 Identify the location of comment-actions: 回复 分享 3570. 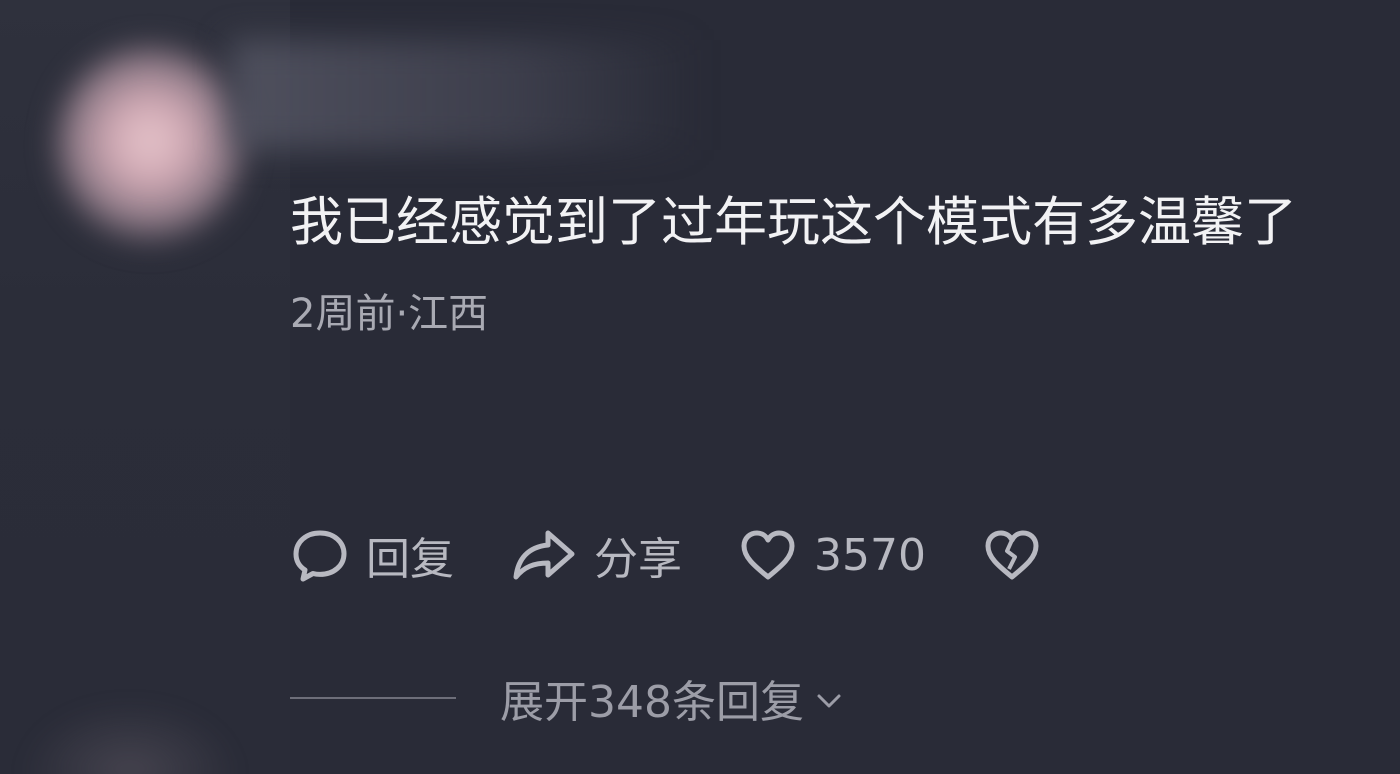
(694, 555).